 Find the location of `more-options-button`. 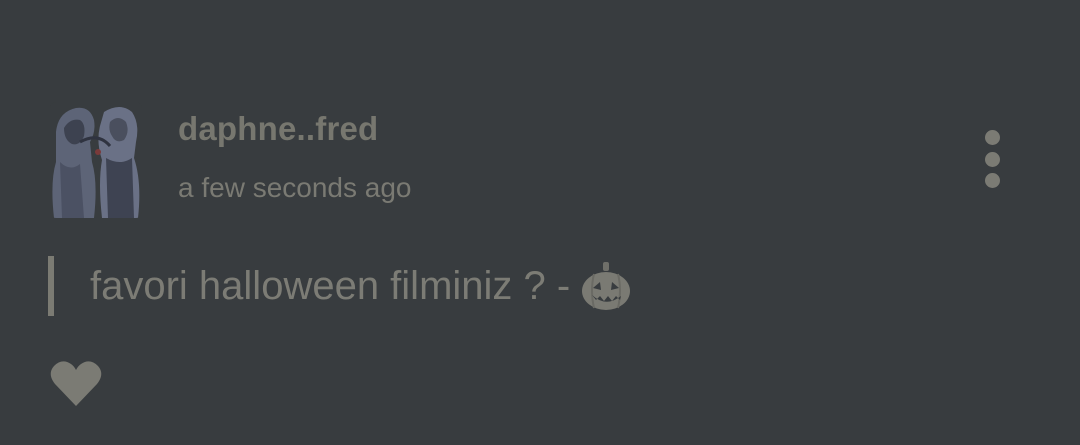

more-options-button is located at coordinates (992, 159).